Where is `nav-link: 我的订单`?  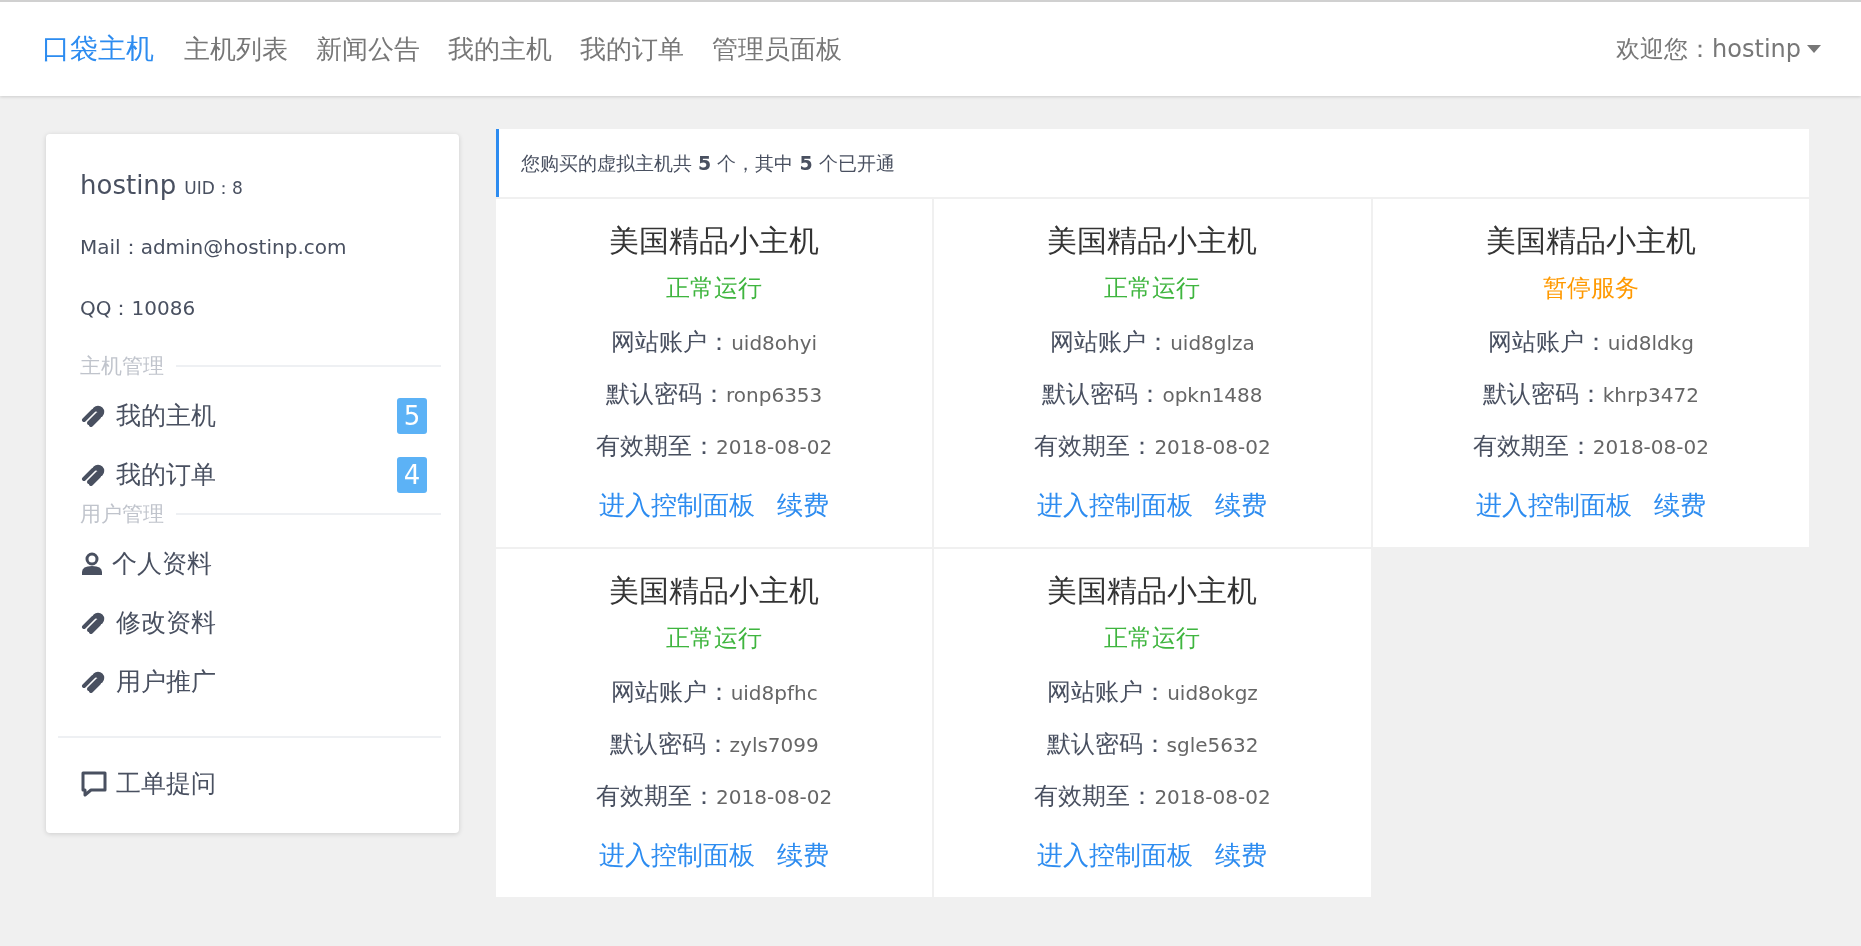 nav-link: 我的订单 is located at coordinates (632, 49).